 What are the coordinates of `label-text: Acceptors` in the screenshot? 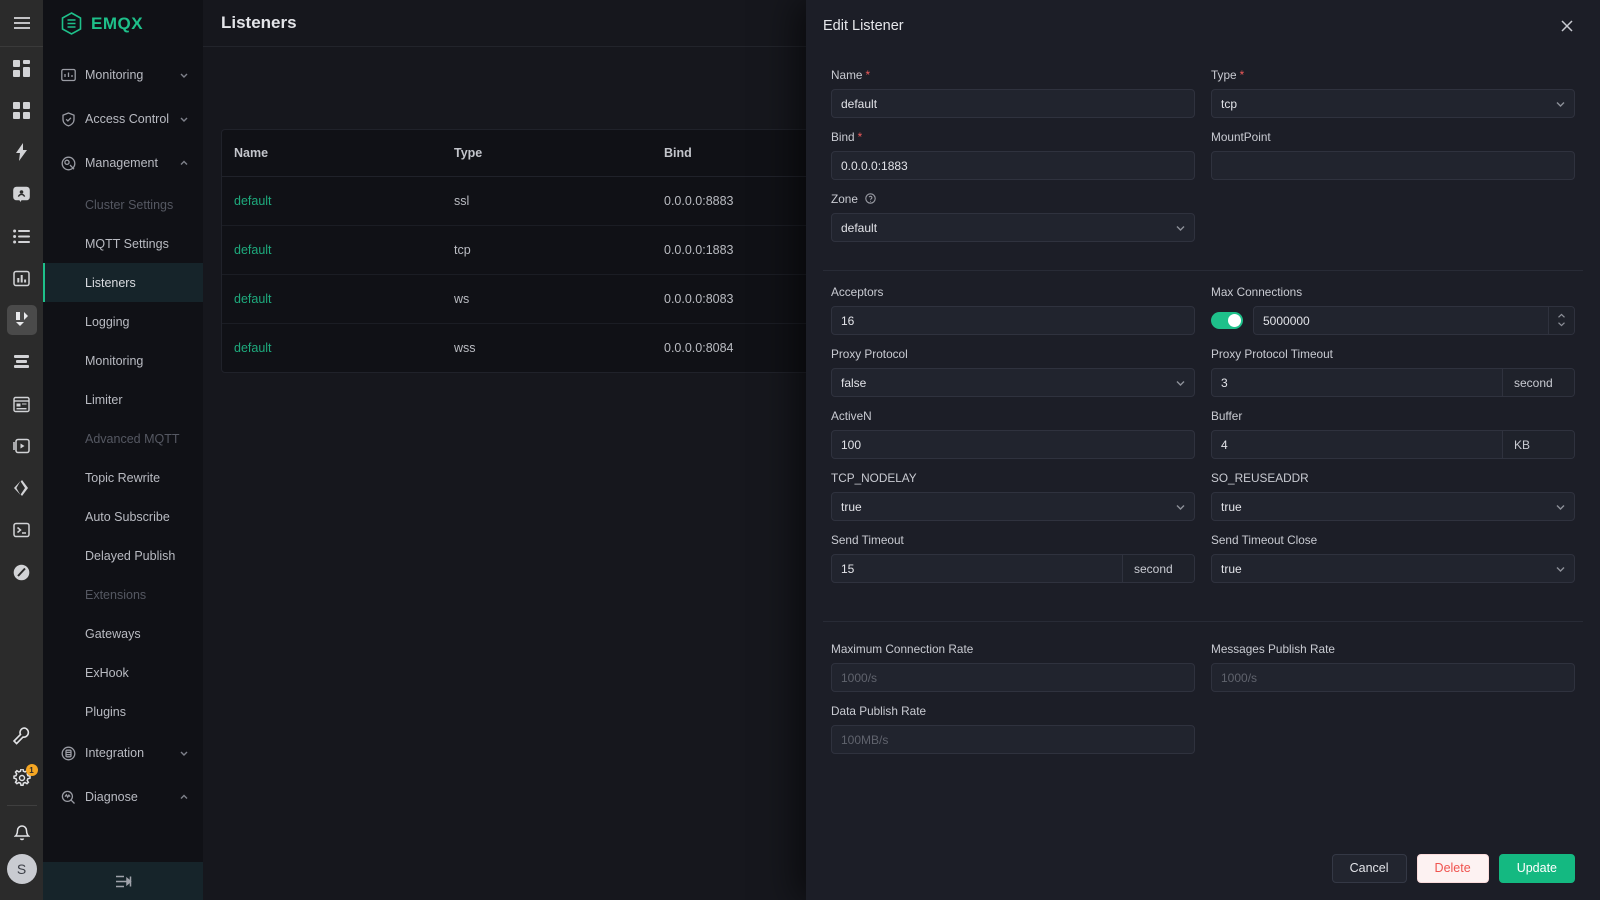 It's located at (857, 292).